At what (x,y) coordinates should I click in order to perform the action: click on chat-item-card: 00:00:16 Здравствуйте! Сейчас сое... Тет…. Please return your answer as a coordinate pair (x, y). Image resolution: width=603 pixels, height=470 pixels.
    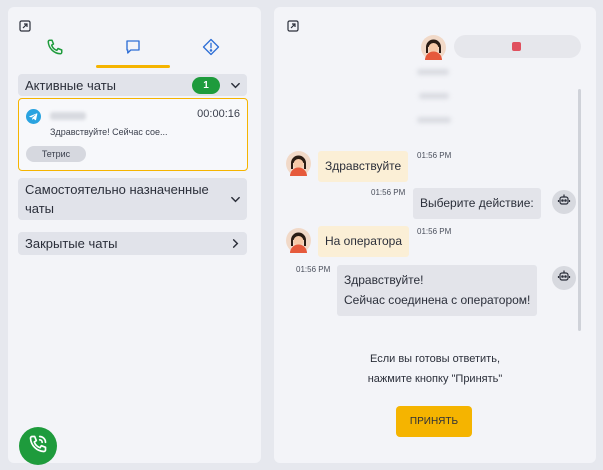
    Looking at the image, I should click on (133, 134).